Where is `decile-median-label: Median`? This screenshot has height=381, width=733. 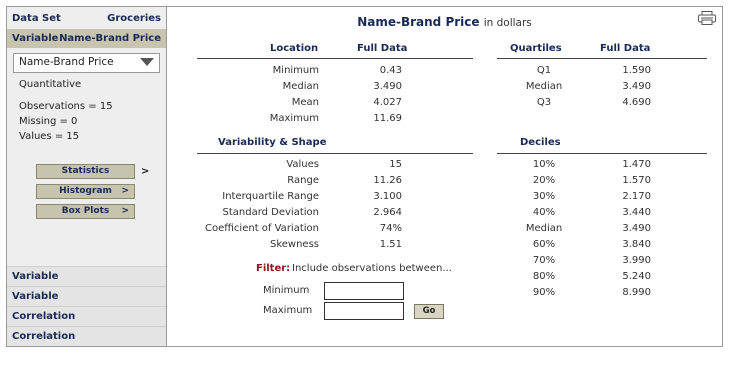 decile-median-label: Median is located at coordinates (544, 228).